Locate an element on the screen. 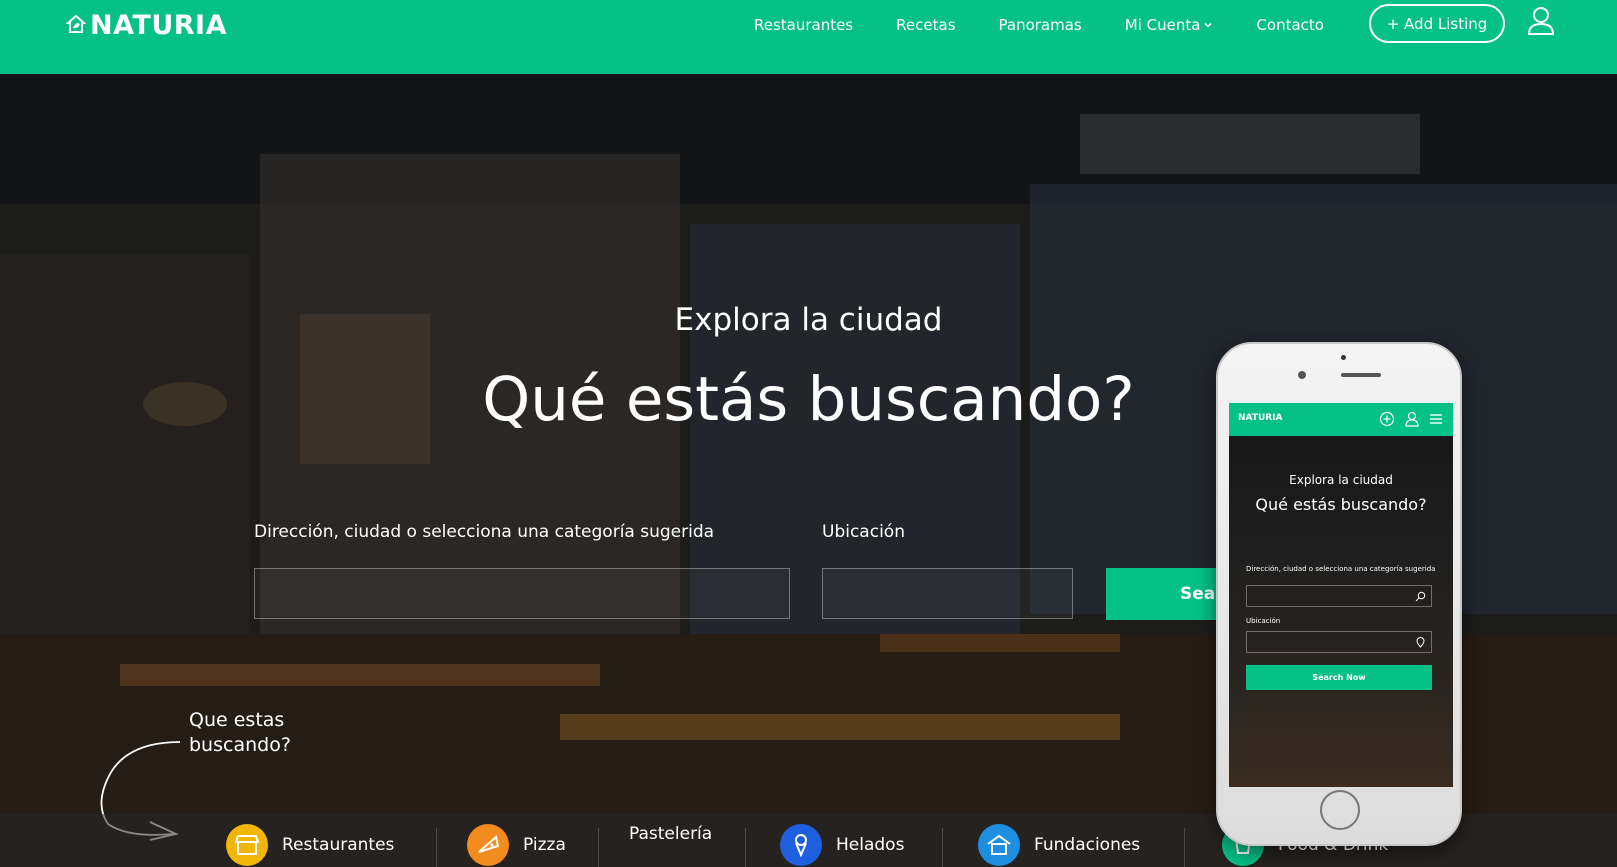  category-label: Pizza is located at coordinates (544, 845).